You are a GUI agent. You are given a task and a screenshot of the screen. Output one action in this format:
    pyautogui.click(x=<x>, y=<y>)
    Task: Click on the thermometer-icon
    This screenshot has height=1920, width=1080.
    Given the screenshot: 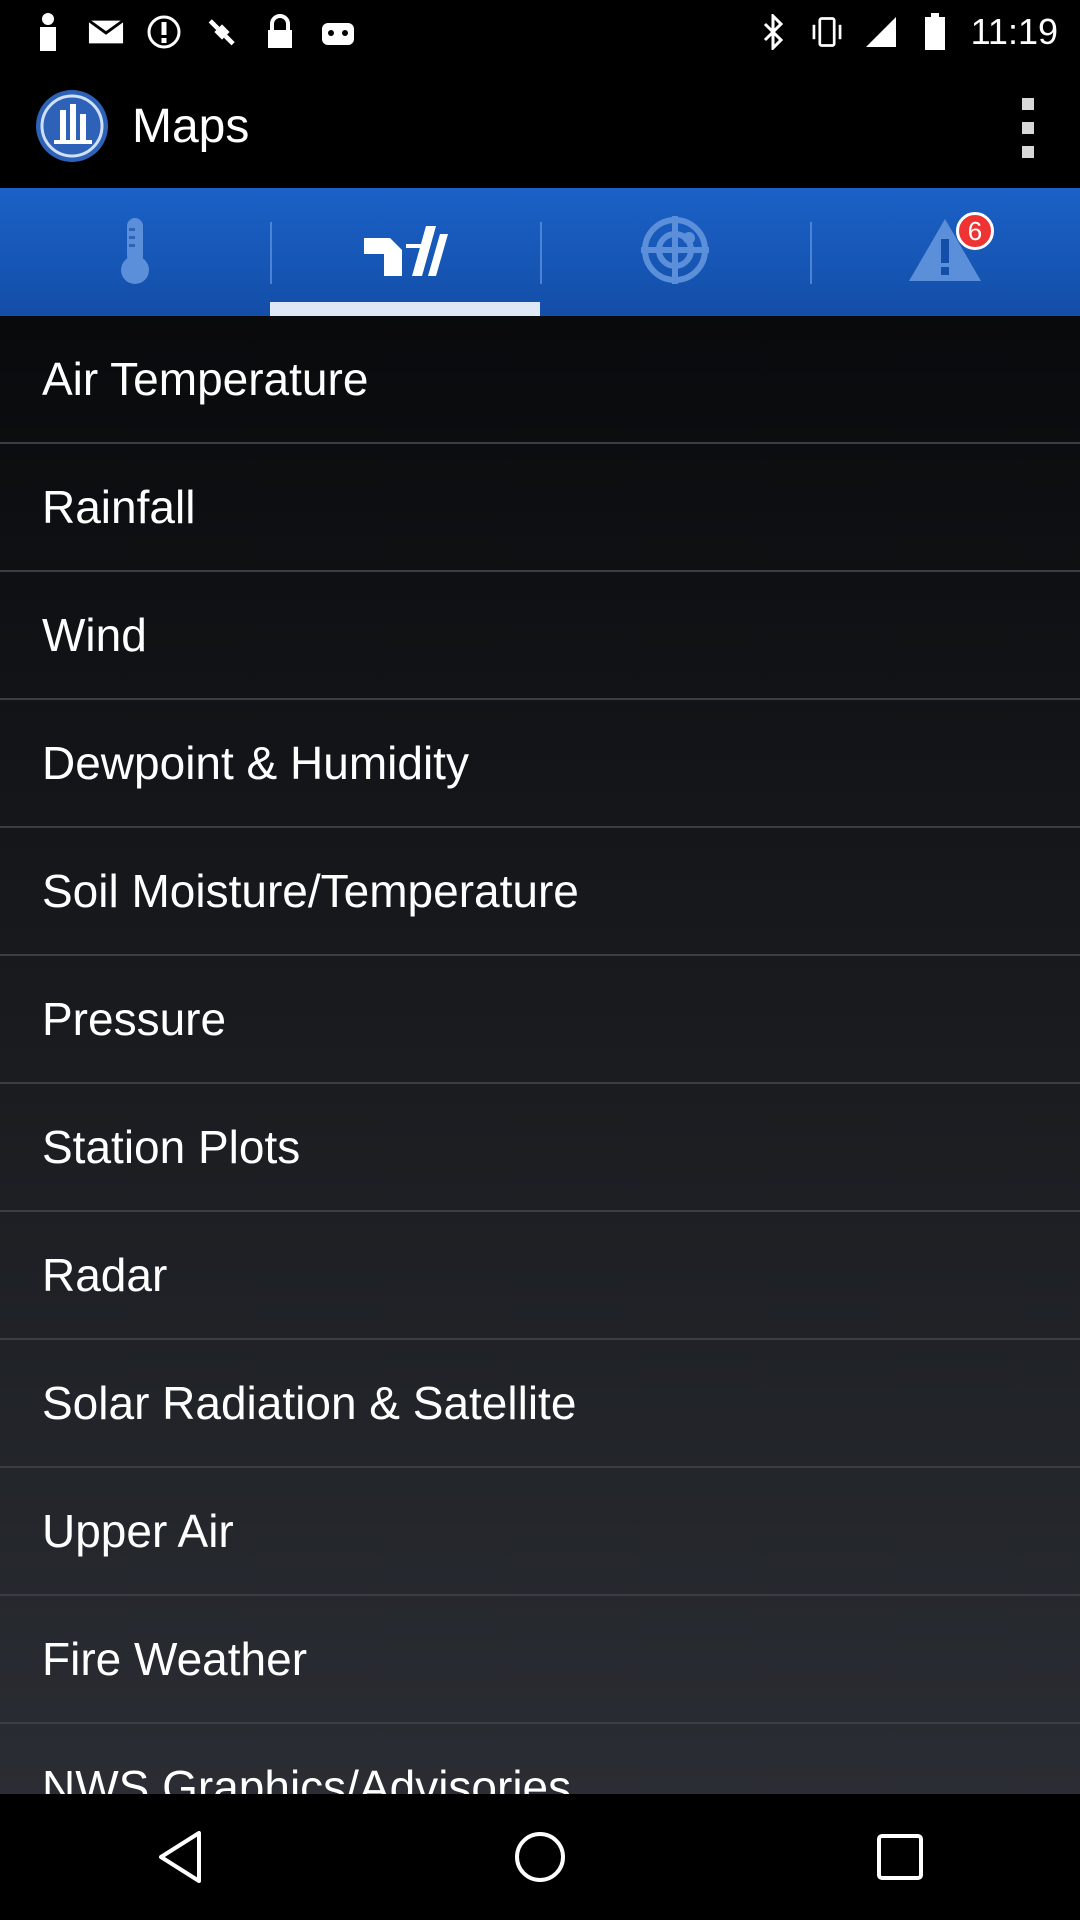 What is the action you would take?
    pyautogui.click(x=135, y=252)
    